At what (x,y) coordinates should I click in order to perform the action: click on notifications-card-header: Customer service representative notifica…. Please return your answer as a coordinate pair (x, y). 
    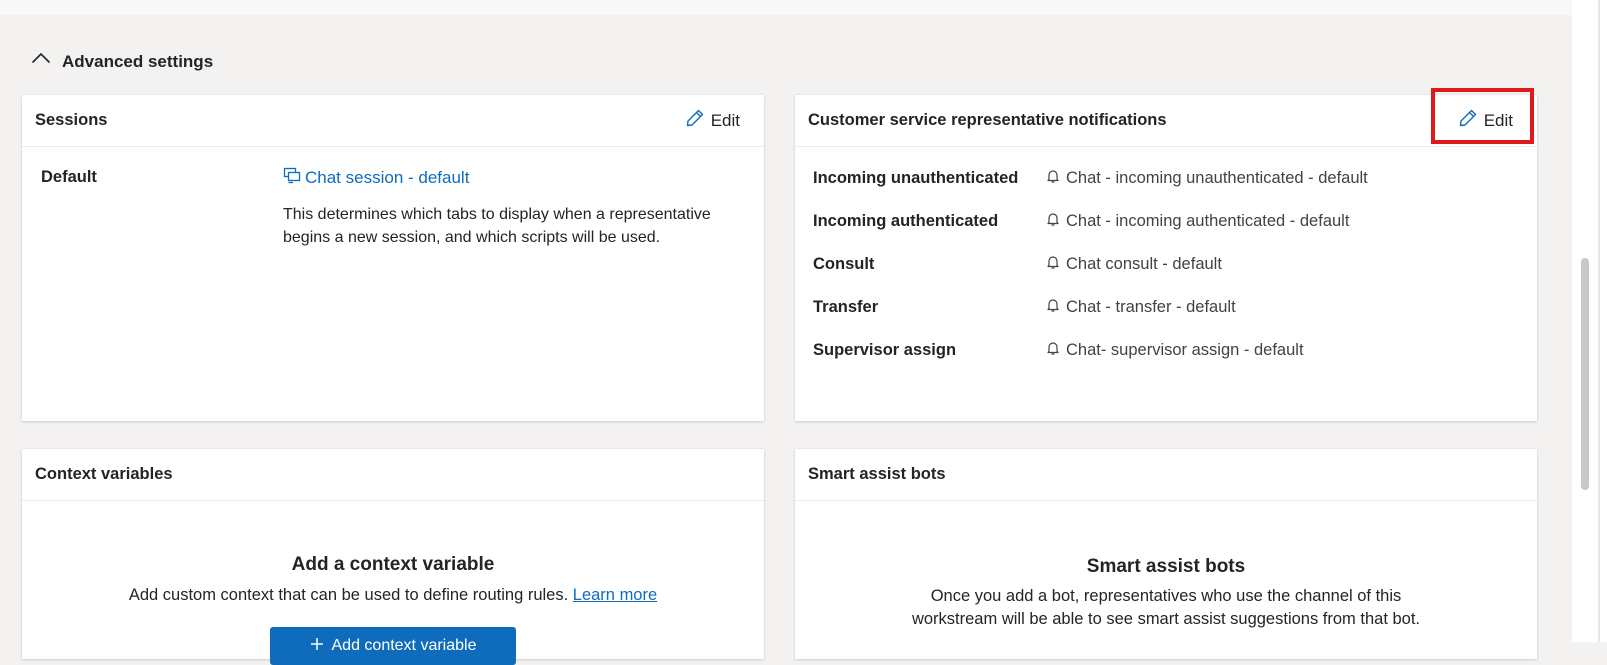
    Looking at the image, I should click on (1166, 121).